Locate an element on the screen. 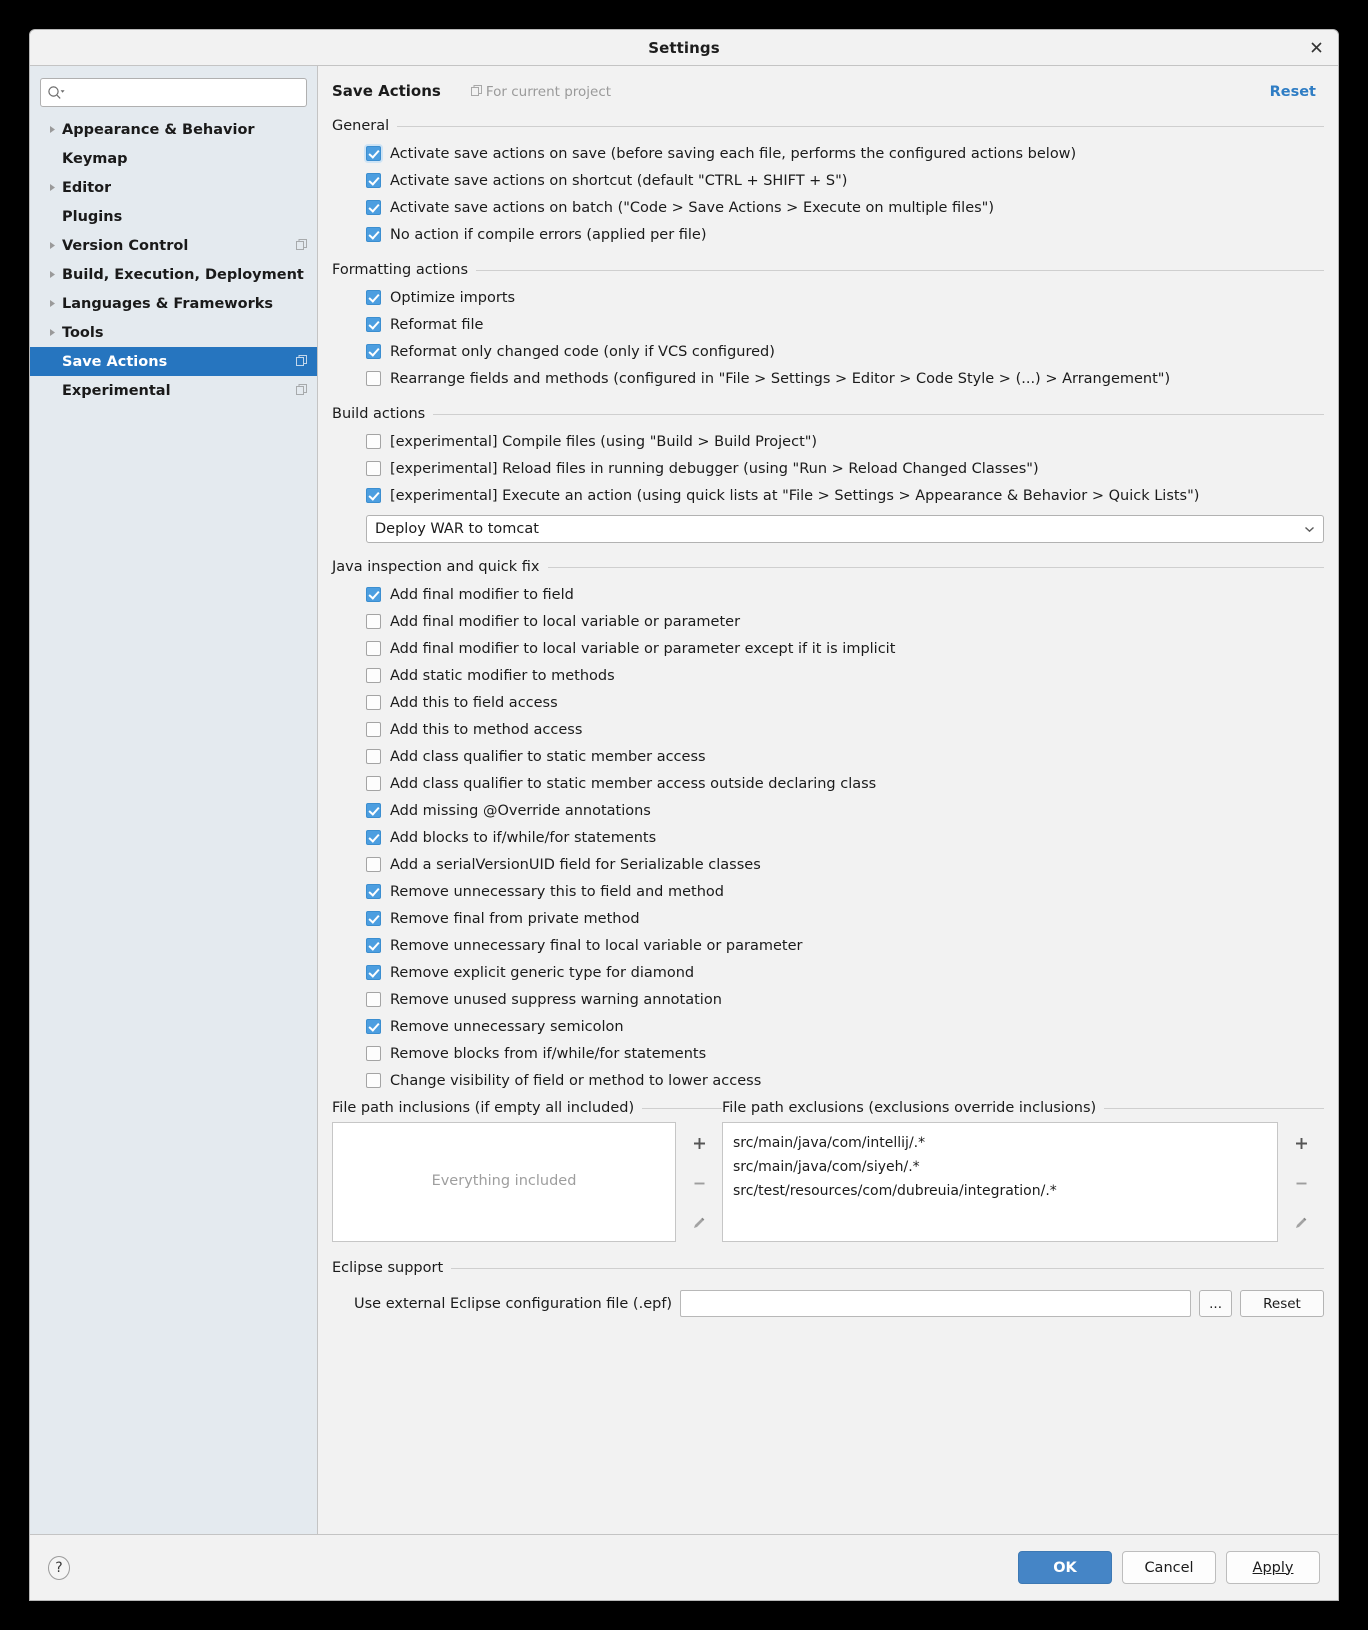 This screenshot has height=1630, width=1368. eclipse-reset-button: Reset is located at coordinates (1282, 1303).